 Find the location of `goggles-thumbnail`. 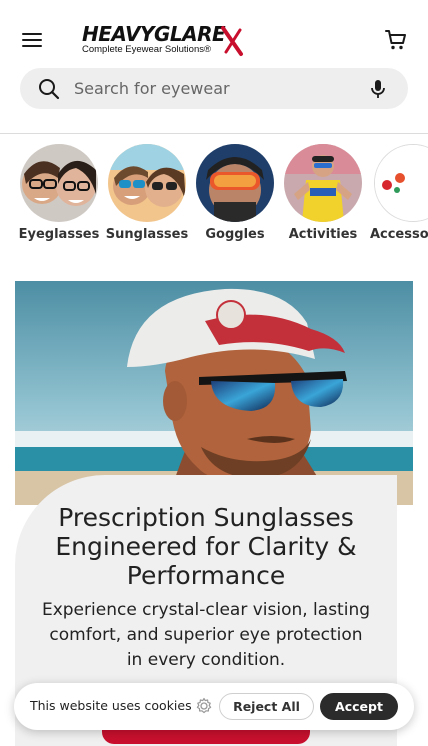

goggles-thumbnail is located at coordinates (235, 183).